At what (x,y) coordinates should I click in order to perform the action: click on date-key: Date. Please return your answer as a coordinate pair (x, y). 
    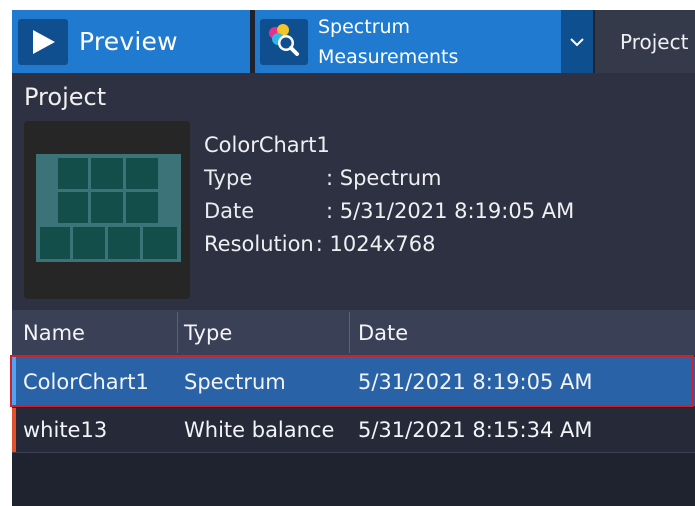
    Looking at the image, I should click on (229, 211).